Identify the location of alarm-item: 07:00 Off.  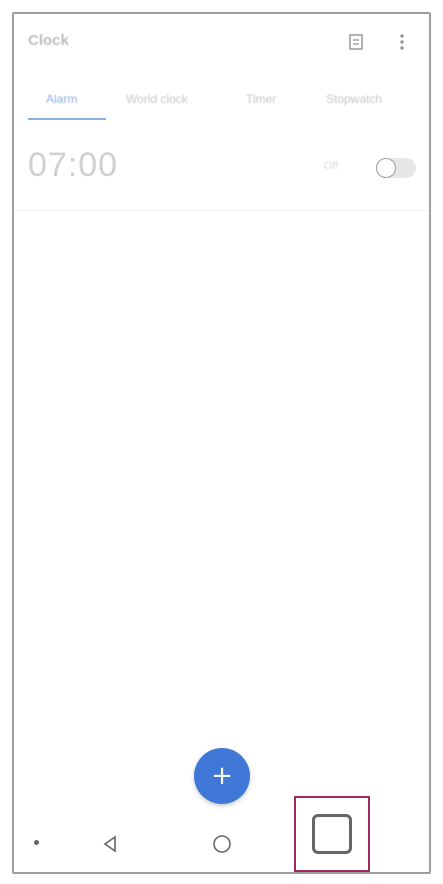
(221, 175).